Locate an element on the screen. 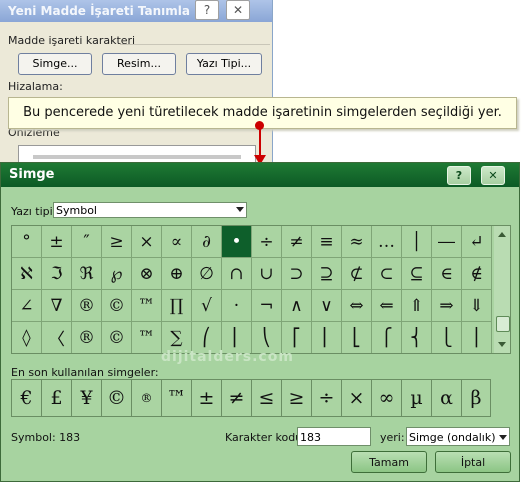  symbol-cell: · is located at coordinates (237, 306).